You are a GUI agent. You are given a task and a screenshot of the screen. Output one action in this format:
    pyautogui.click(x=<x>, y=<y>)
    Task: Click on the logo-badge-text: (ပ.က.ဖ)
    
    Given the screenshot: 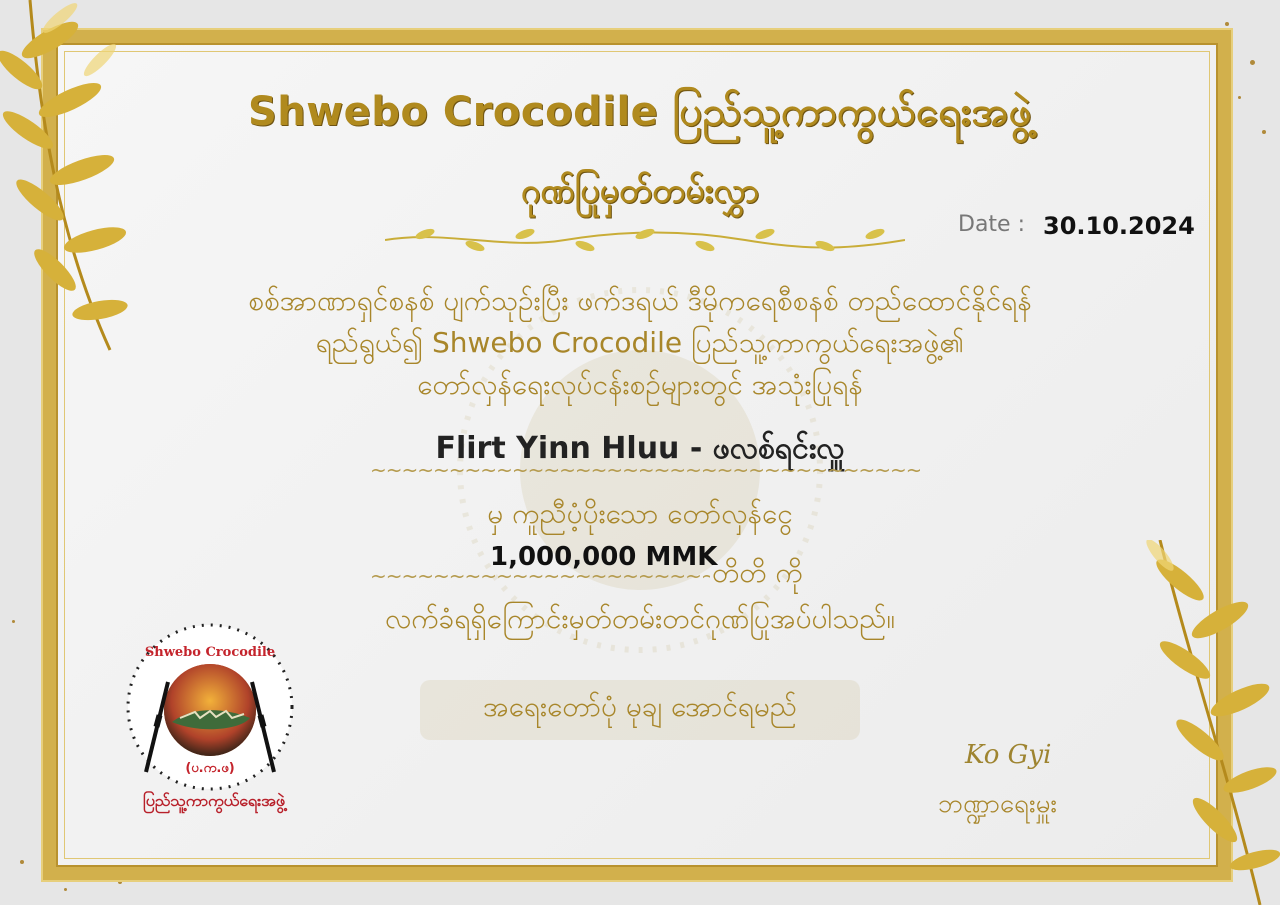 What is the action you would take?
    pyautogui.click(x=209, y=768)
    